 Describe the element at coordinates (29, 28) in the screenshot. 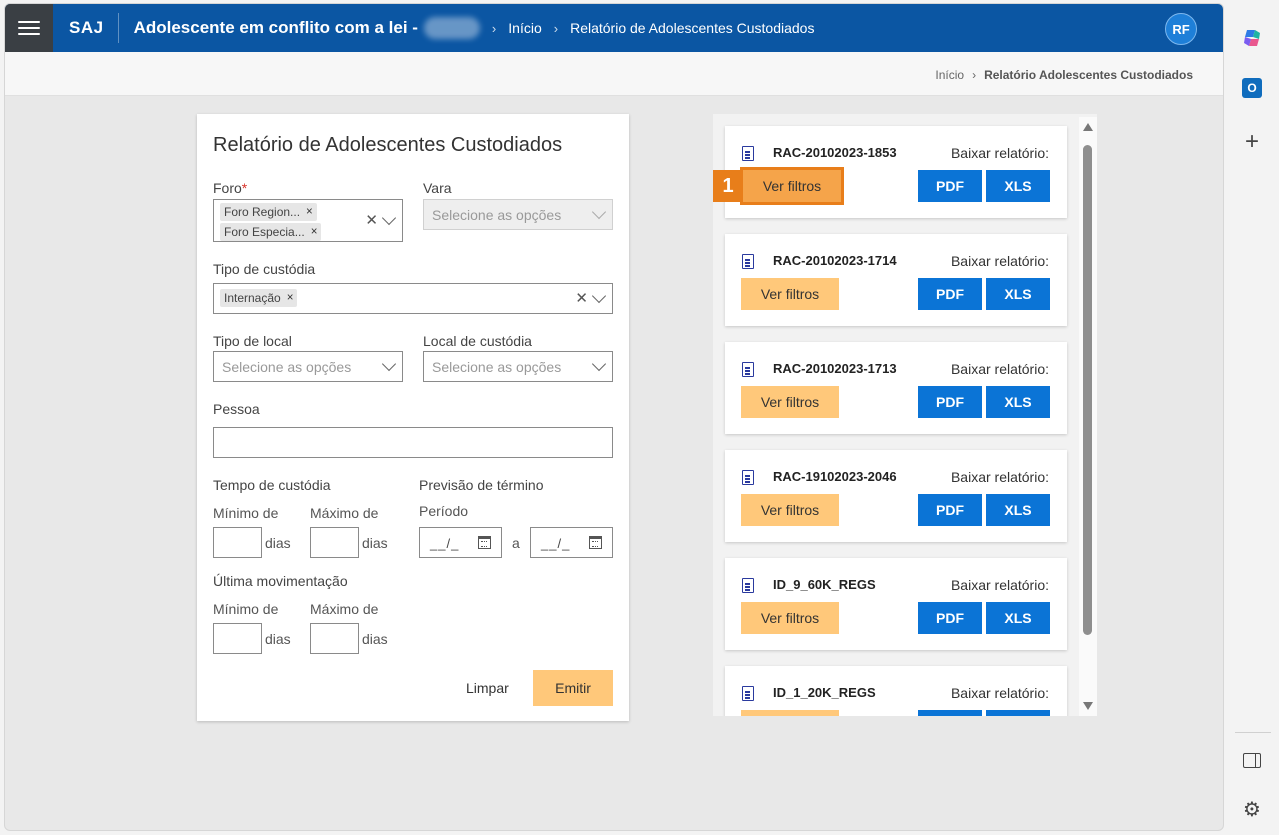

I see `hamburger-menu-icon` at that location.